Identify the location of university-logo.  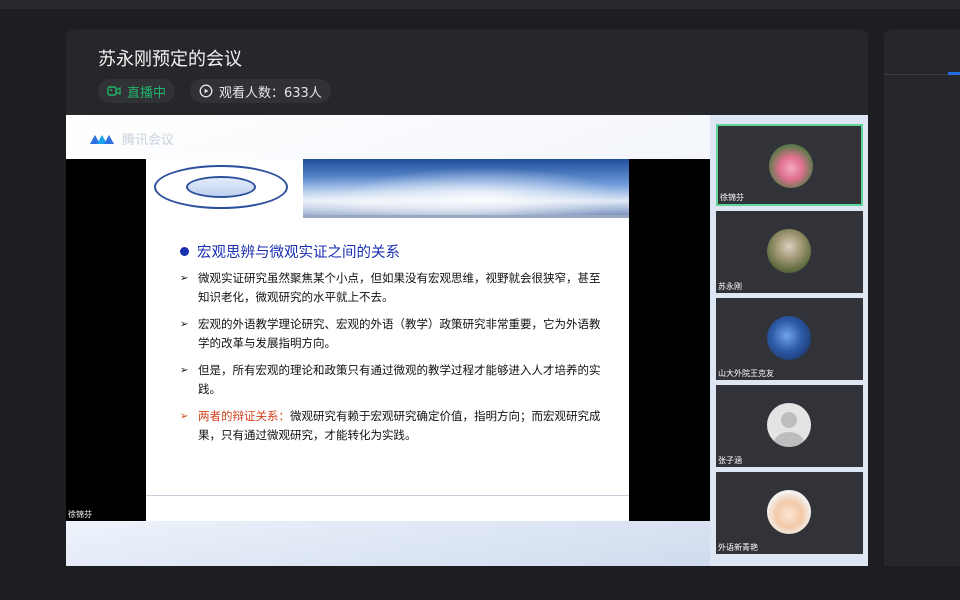
(221, 187).